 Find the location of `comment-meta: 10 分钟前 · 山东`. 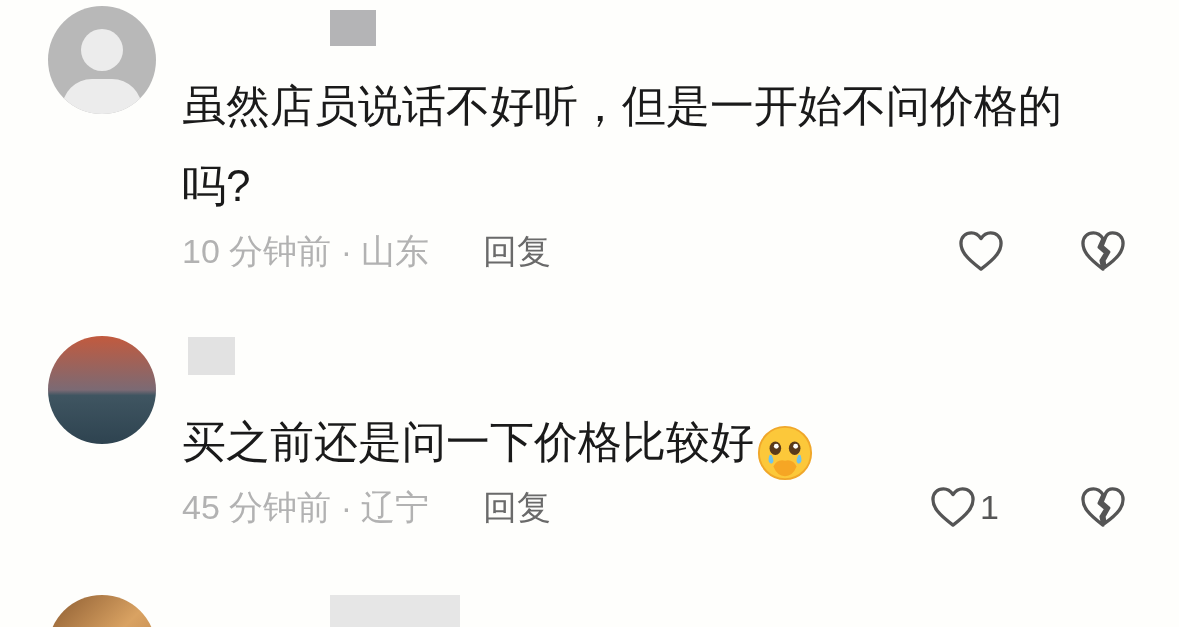

comment-meta: 10 分钟前 · 山东 is located at coordinates (306, 251).